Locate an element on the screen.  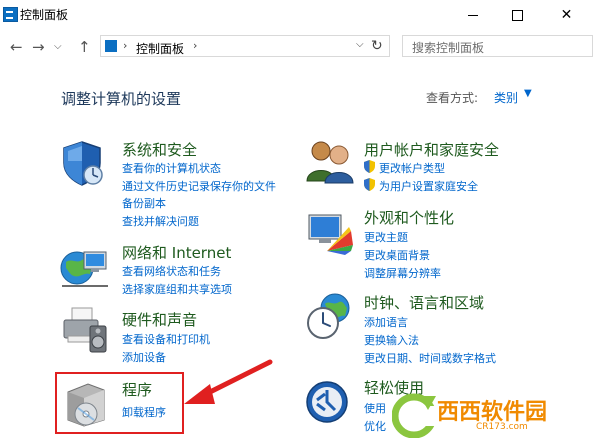
link-family-safety: 为用户设置家庭安全 is located at coordinates (428, 186).